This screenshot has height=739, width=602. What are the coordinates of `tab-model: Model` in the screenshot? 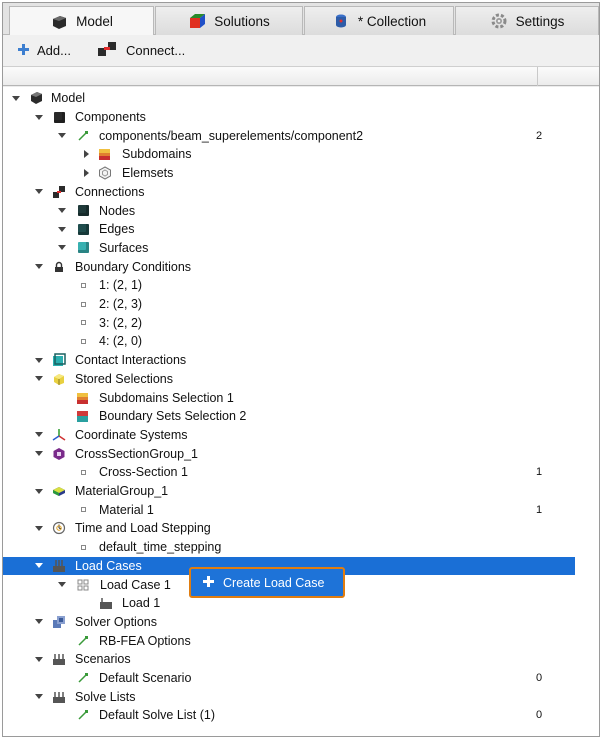 It's located at (81, 21).